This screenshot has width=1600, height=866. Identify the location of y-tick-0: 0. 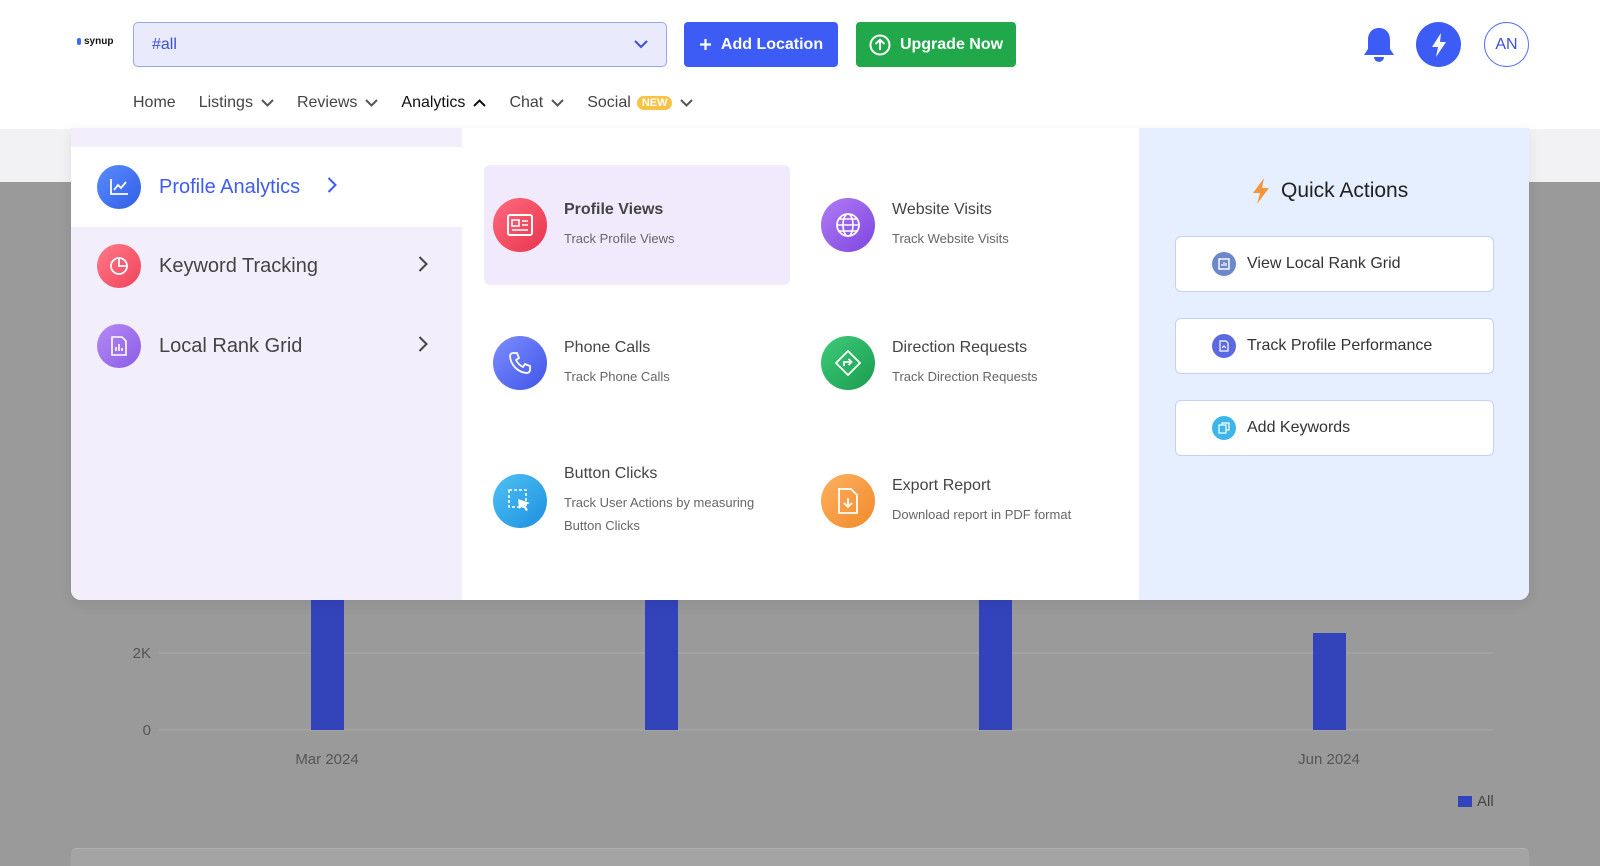
(147, 730).